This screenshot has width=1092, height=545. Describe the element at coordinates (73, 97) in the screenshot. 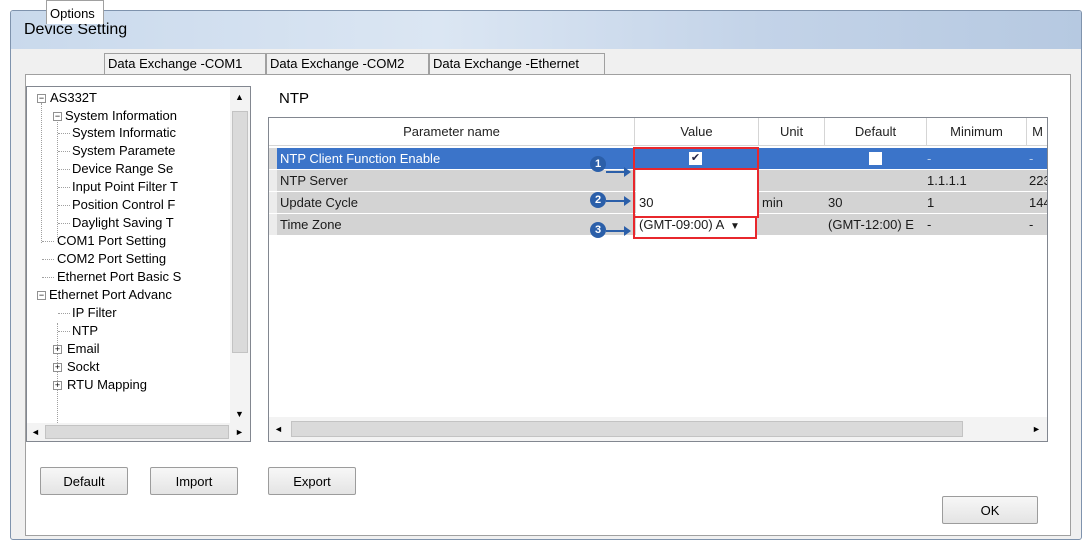

I see `tree-item-as332t: AS332T` at that location.